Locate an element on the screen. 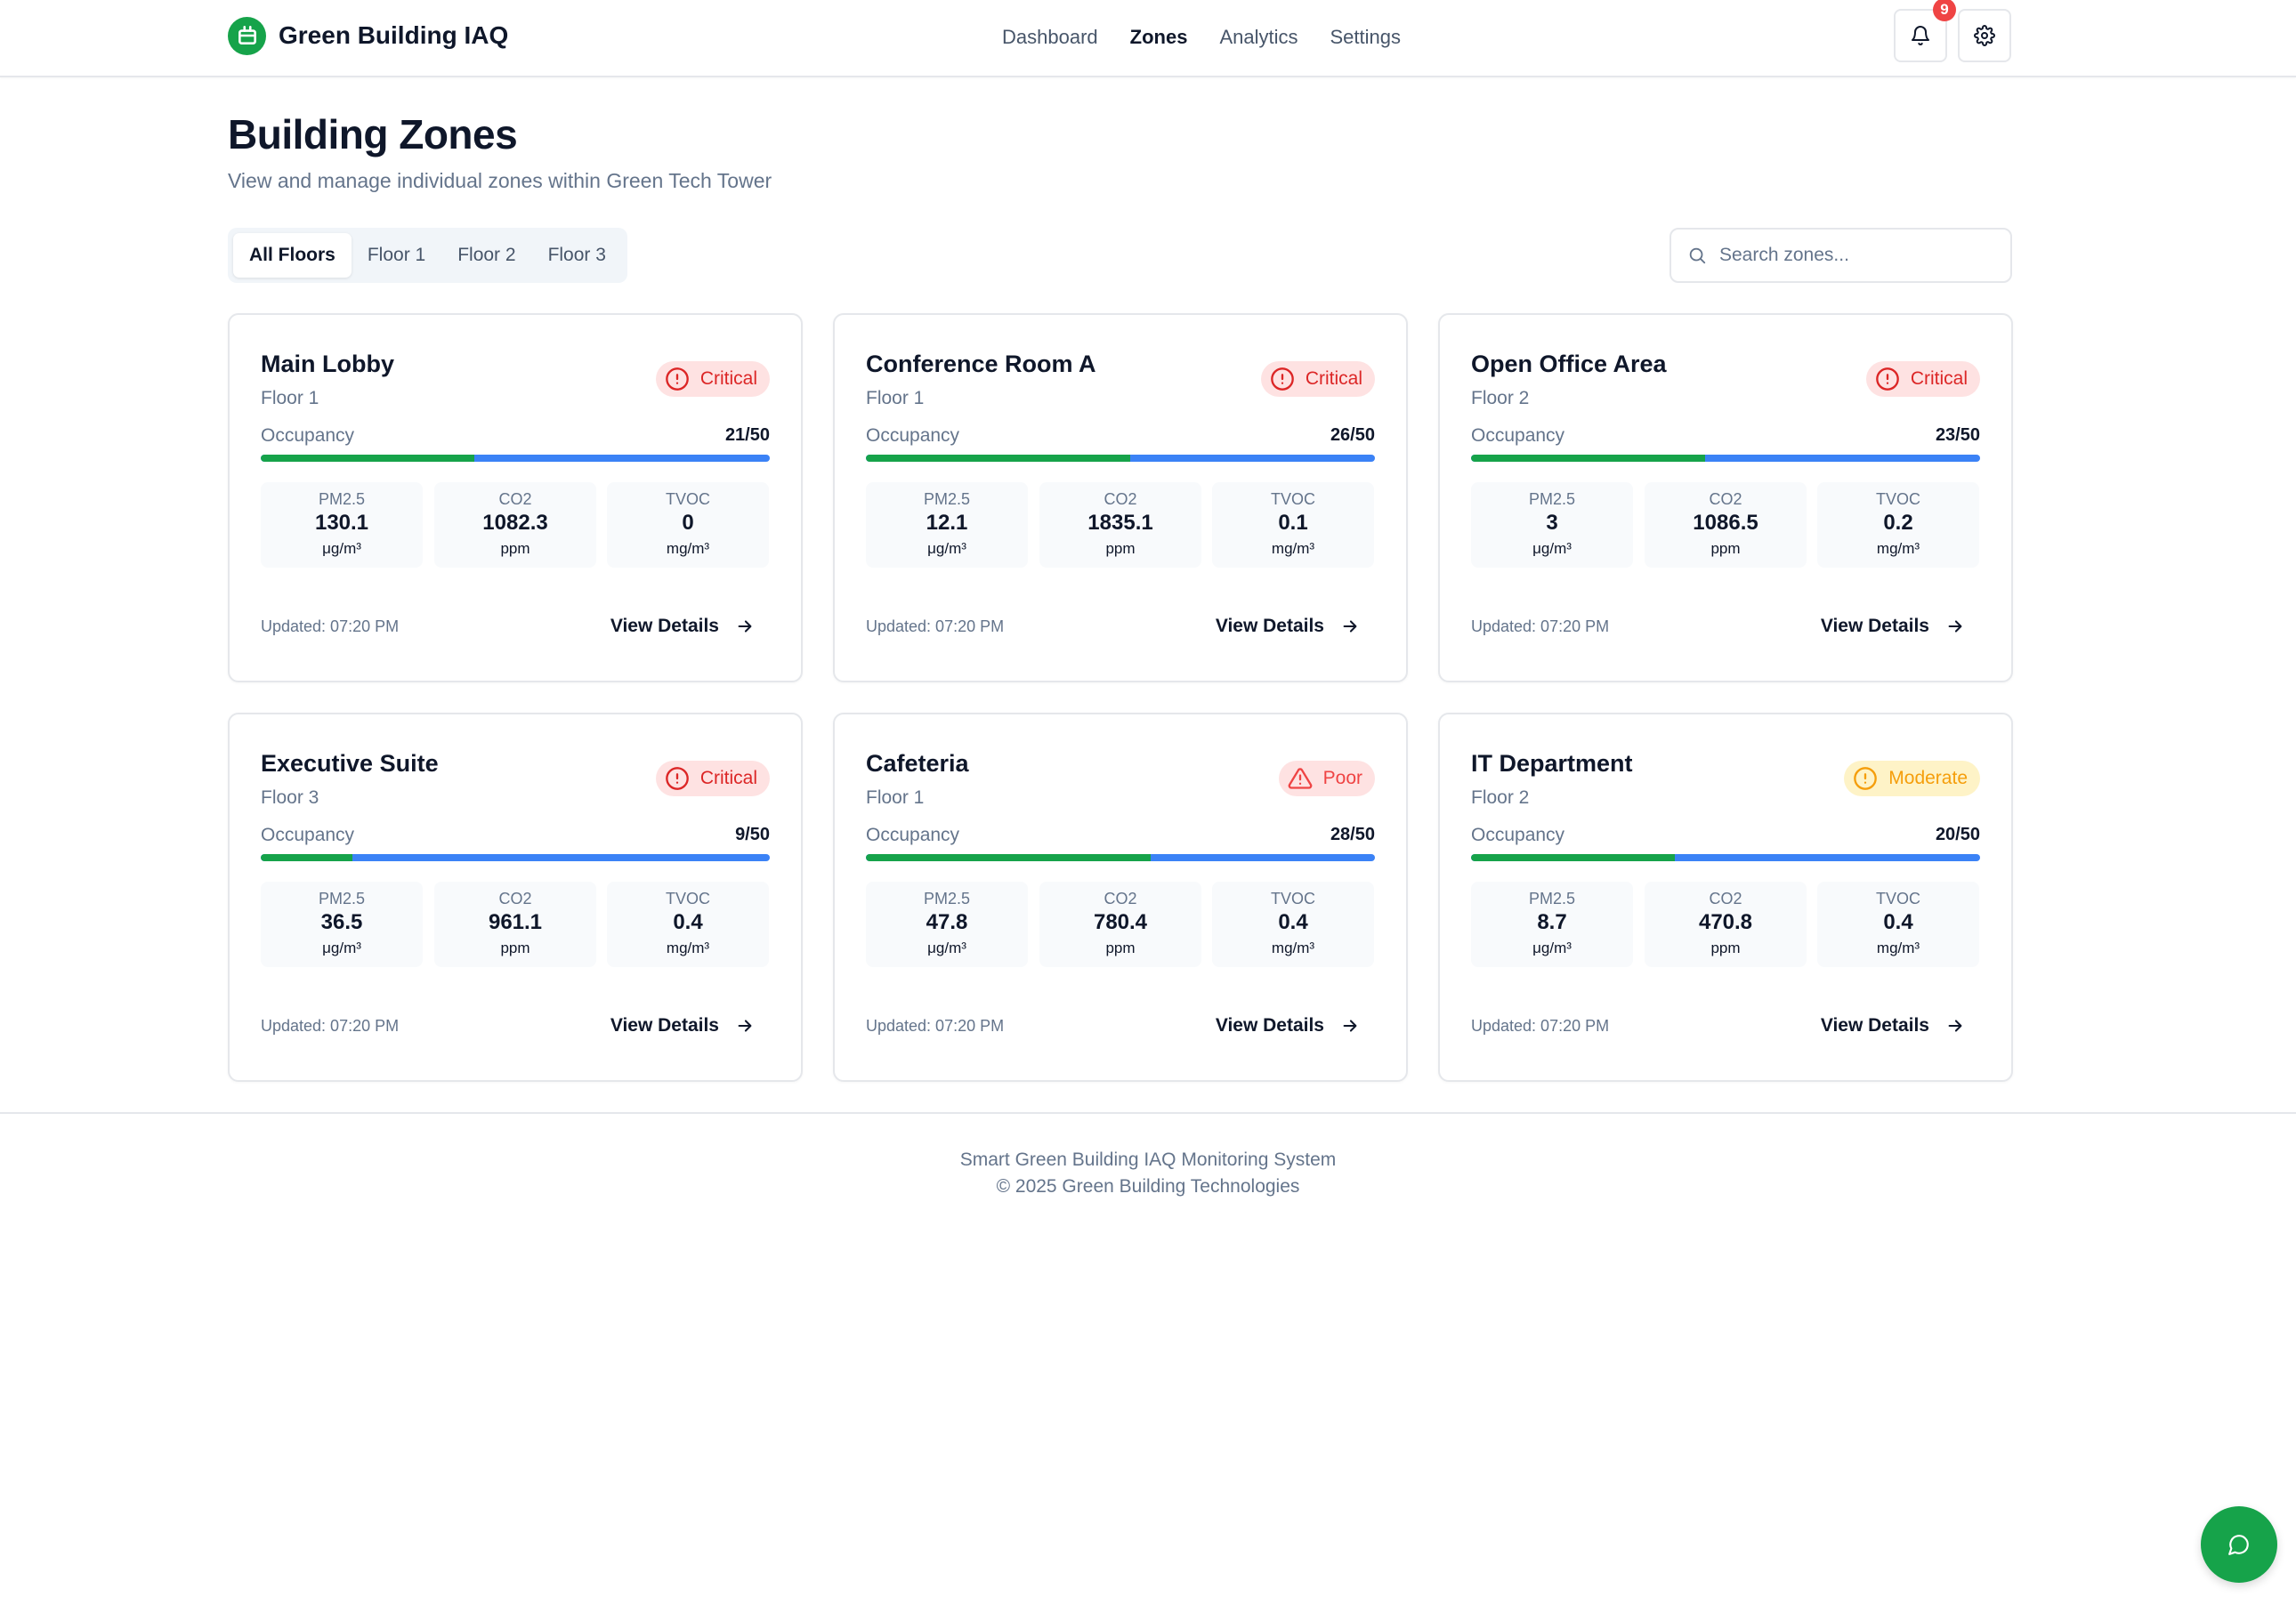 The image size is (2296, 1597). metric-value: 0.2 is located at coordinates (1898, 523).